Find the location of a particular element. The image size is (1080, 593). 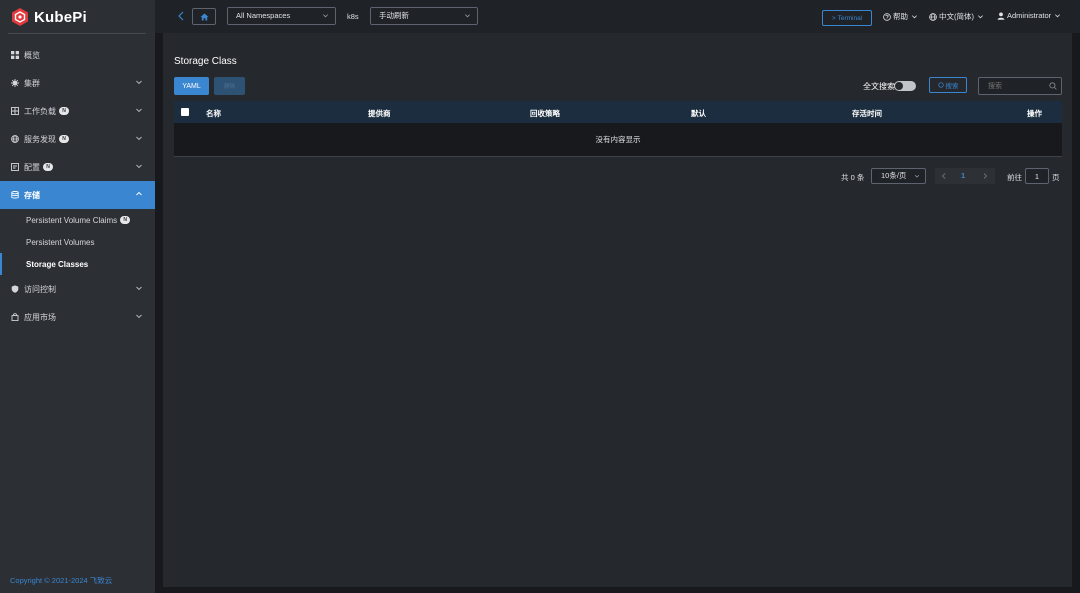

sidebar-subitem-label: Persistent Volume Claims is located at coordinates (72, 220).